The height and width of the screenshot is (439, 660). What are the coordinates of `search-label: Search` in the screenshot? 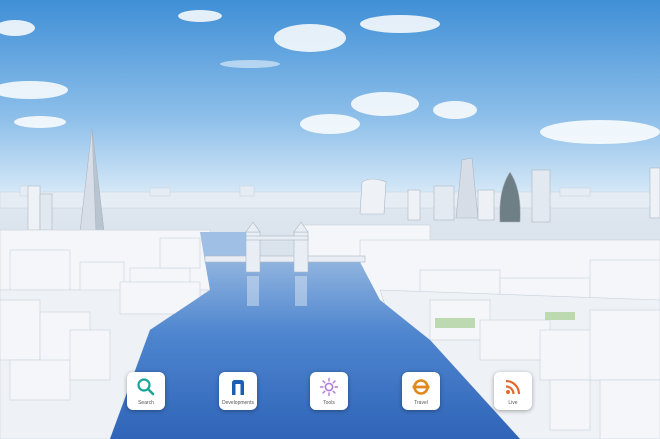 It's located at (146, 403).